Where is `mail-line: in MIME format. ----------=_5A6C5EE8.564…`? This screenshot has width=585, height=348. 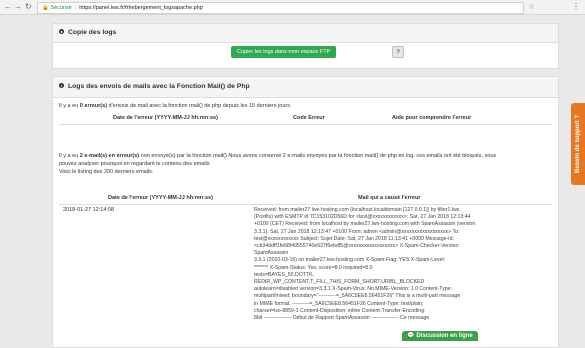 mail-line: in MIME format. ----------=_5A6C5EE8.564… is located at coordinates (339, 303).